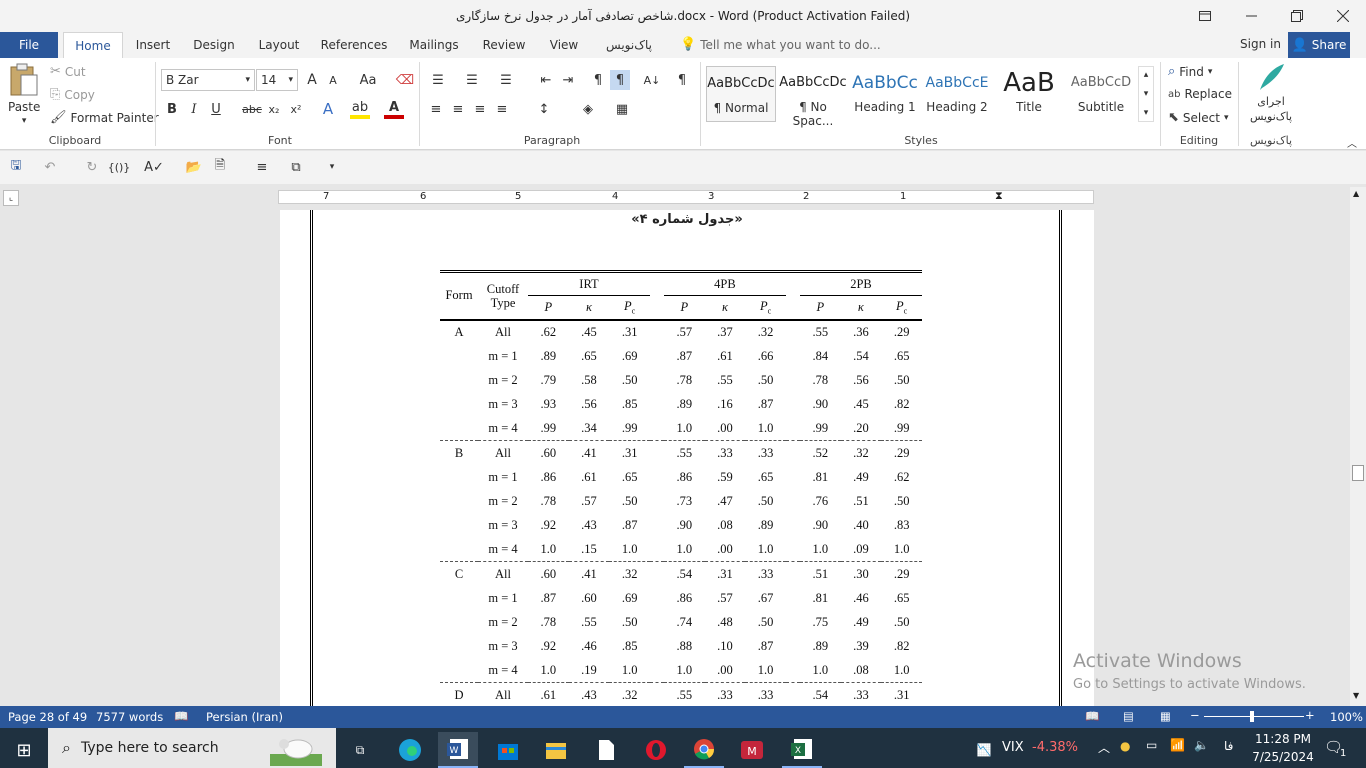 The width and height of the screenshot is (1366, 768). I want to click on decrease-indent-icon: ⇤, so click(546, 80).